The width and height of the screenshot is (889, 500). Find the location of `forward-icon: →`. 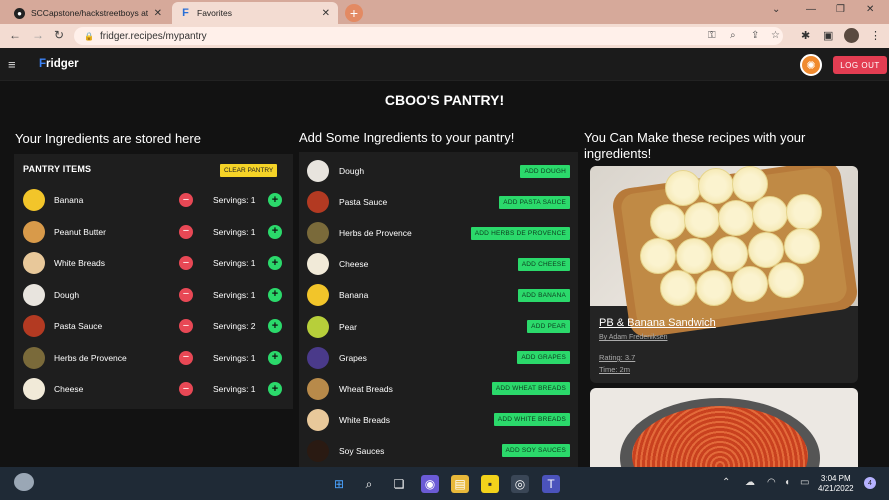

forward-icon: → is located at coordinates (38, 35).